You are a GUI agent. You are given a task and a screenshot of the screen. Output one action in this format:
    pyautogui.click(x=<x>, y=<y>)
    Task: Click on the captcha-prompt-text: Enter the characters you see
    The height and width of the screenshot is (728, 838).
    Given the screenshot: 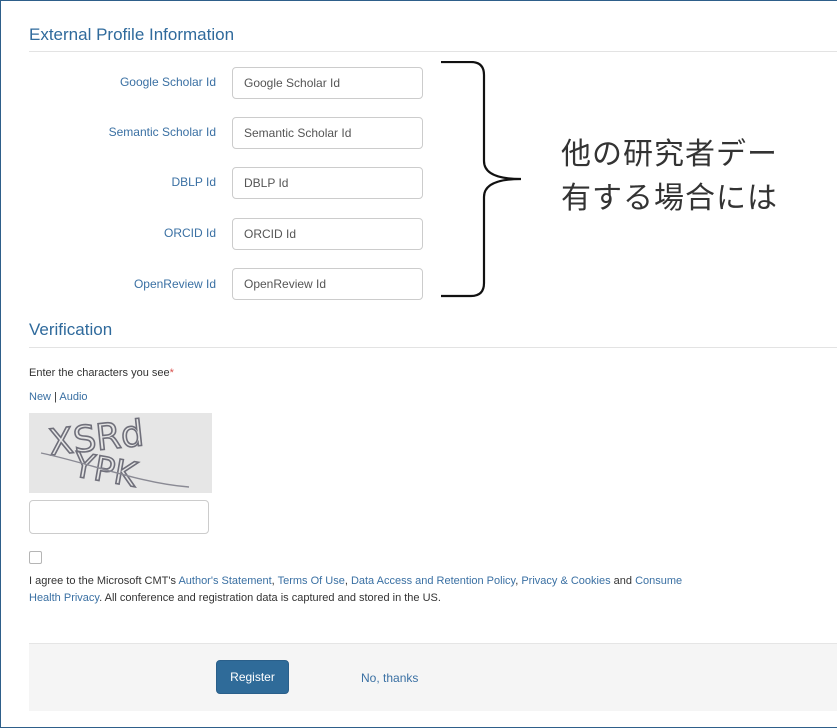 What is the action you would take?
    pyautogui.click(x=99, y=373)
    